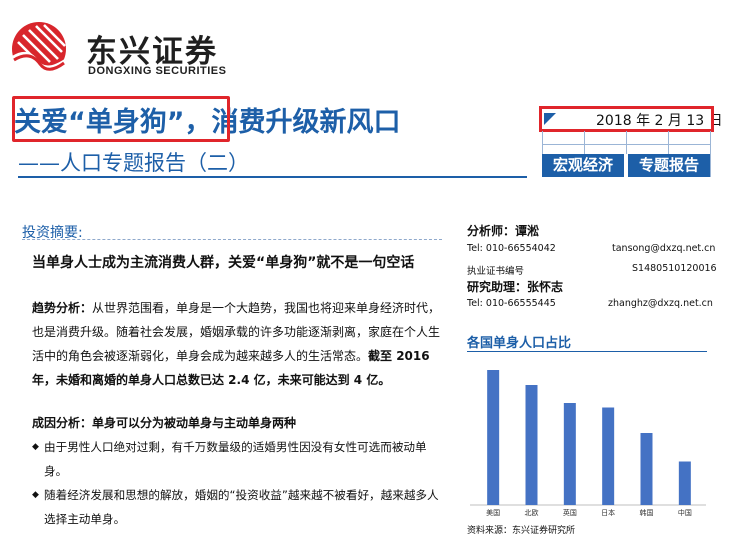 This screenshot has width=737, height=537. I want to click on tab-macro-economy: 宏观经济, so click(583, 165).